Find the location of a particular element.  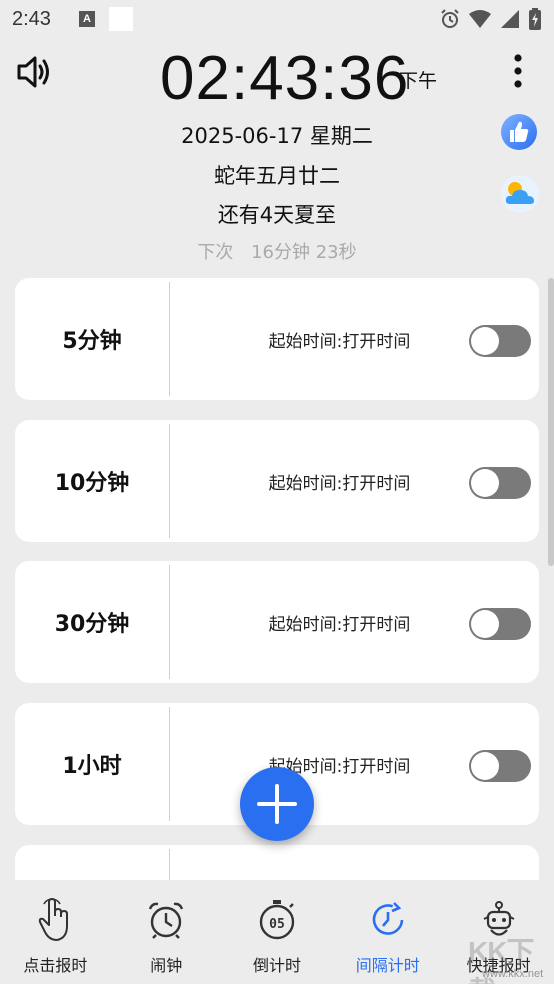

next-chime: 下次 16分钟 23秒 is located at coordinates (277, 251).